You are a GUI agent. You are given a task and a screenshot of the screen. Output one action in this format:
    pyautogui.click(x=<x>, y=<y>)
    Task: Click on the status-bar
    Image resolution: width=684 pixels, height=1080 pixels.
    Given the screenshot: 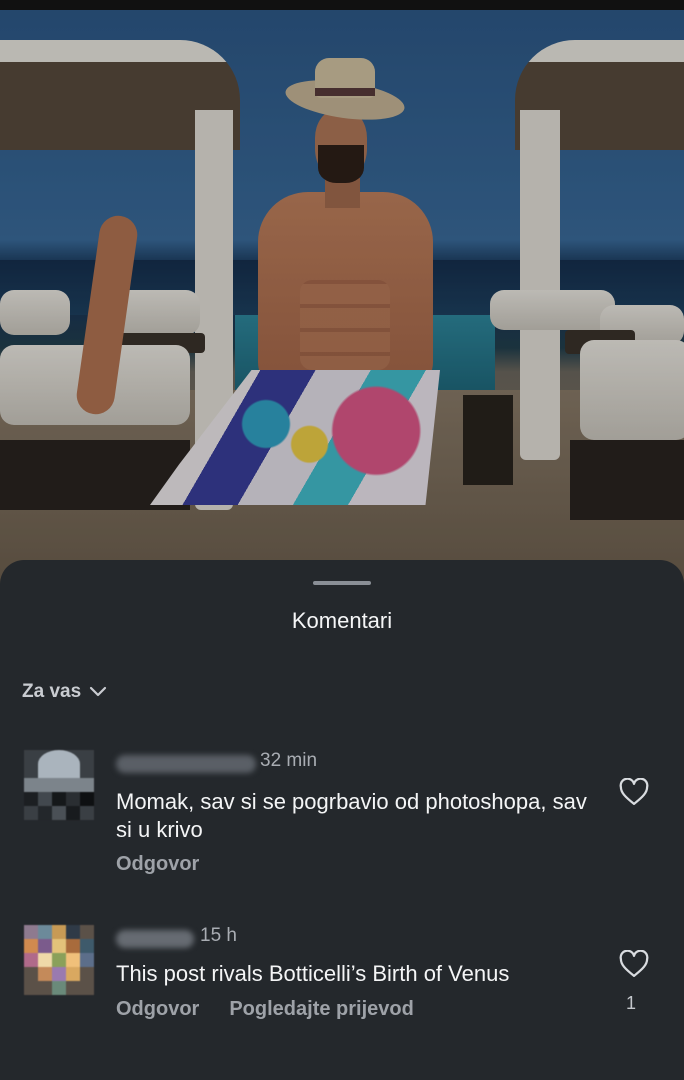 What is the action you would take?
    pyautogui.click(x=342, y=5)
    